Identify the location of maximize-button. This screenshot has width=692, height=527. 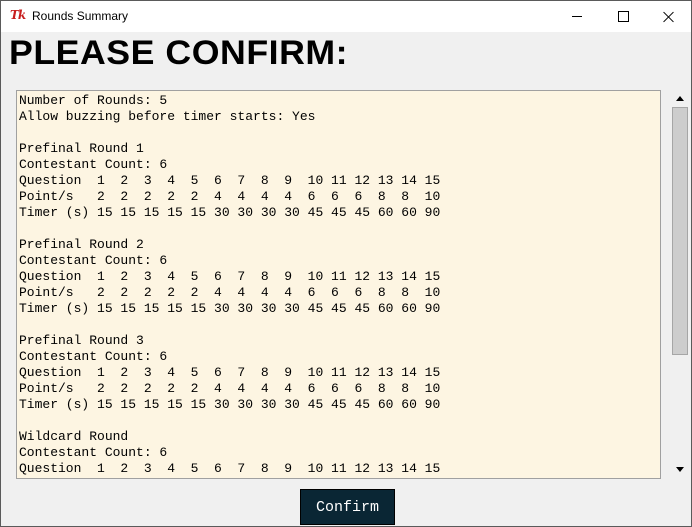
(623, 16).